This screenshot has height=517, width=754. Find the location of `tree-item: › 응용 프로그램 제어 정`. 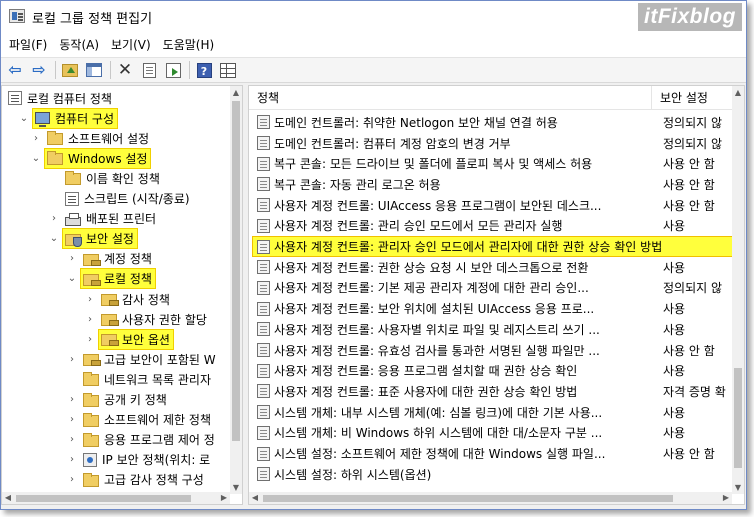

tree-item: › 응용 프로그램 제어 정 is located at coordinates (142, 440).